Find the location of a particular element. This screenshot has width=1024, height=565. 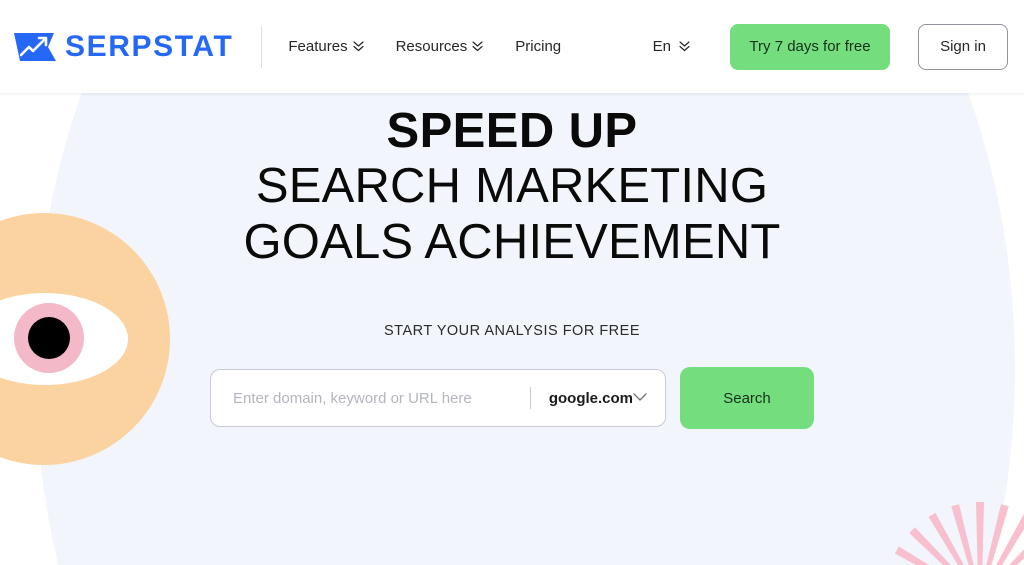

search-box: google.com is located at coordinates (438, 398).